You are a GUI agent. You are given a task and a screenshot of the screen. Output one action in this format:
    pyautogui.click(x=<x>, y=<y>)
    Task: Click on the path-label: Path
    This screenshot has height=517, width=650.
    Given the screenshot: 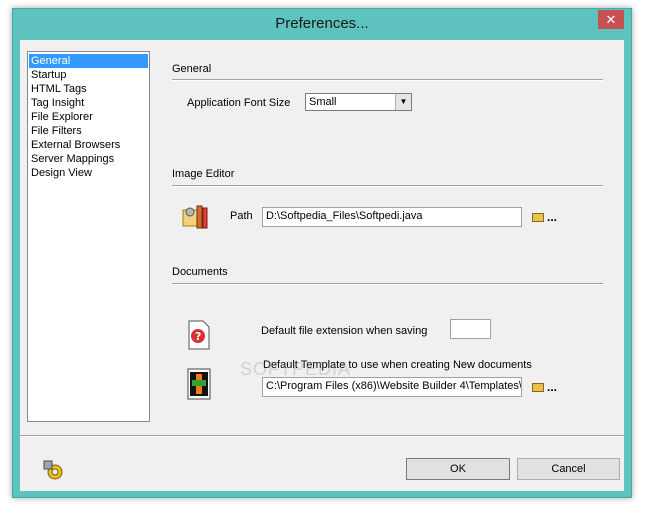 What is the action you would take?
    pyautogui.click(x=241, y=216)
    